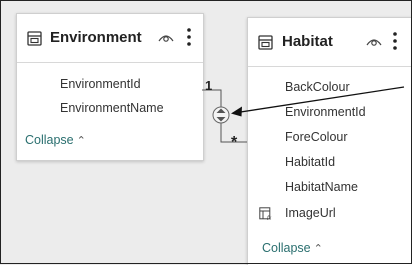  What do you see at coordinates (236, 111) in the screenshot?
I see `annotation-arrowhead` at bounding box center [236, 111].